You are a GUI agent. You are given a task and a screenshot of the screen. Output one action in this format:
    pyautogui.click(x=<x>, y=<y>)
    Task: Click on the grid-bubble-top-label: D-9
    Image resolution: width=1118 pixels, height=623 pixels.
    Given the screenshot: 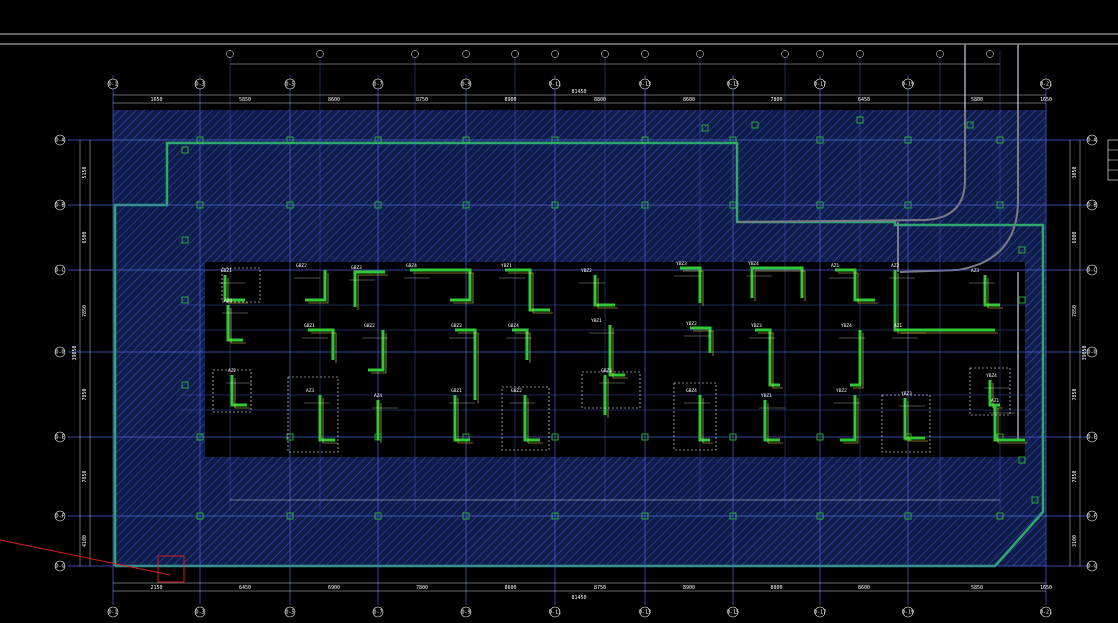 What is the action you would take?
    pyautogui.click(x=465, y=85)
    